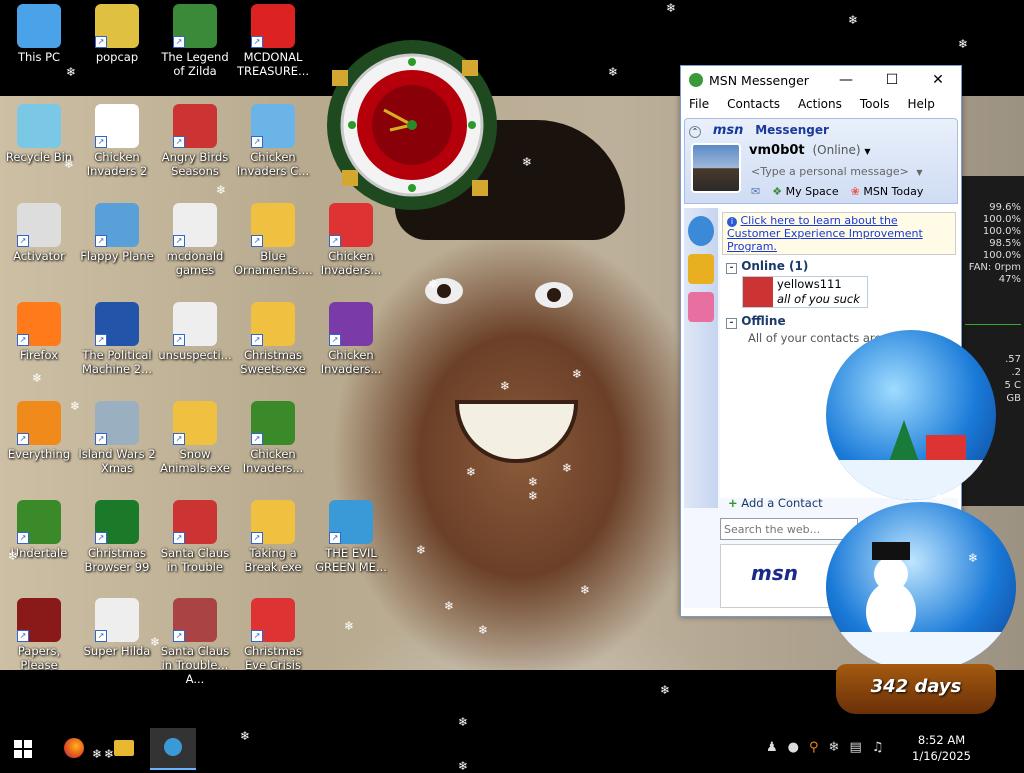 Image resolution: width=1024 pixels, height=773 pixels. I want to click on alerts-tab-icon, so click(701, 269).